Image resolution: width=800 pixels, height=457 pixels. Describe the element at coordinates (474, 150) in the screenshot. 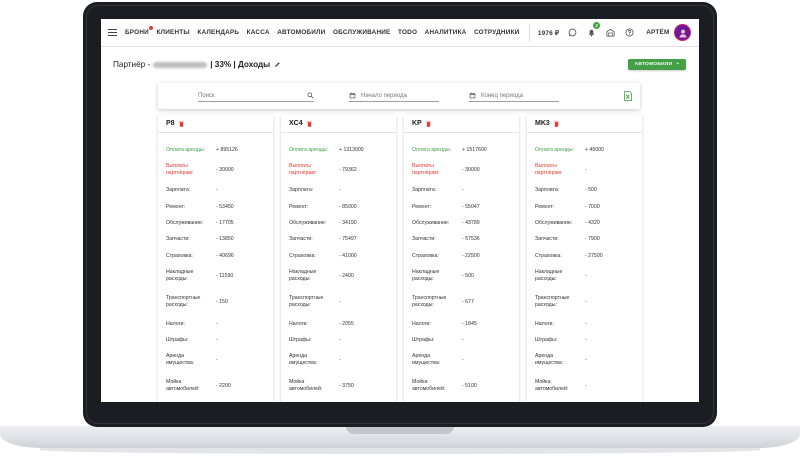

I see `finance-row-value: + 1517600` at that location.